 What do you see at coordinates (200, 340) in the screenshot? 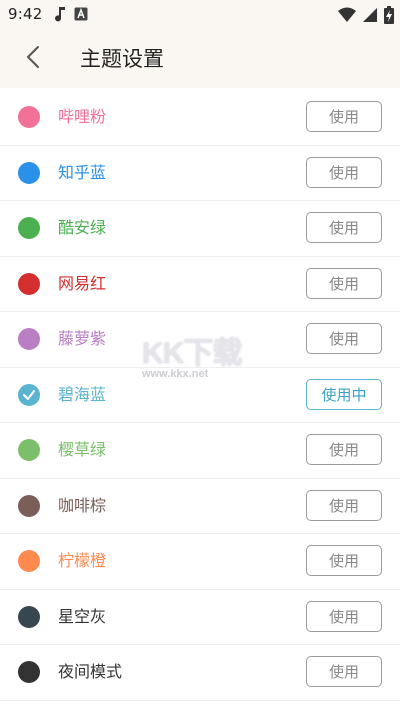
I see `theme-row: 藤萝紫 使用` at bounding box center [200, 340].